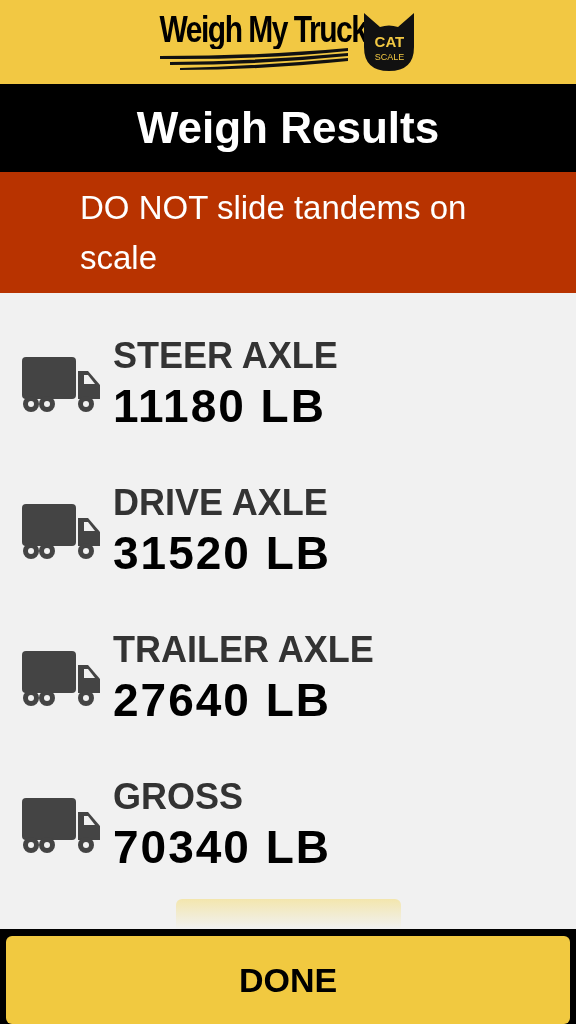  I want to click on weight-value: 27640 LB, so click(222, 701).